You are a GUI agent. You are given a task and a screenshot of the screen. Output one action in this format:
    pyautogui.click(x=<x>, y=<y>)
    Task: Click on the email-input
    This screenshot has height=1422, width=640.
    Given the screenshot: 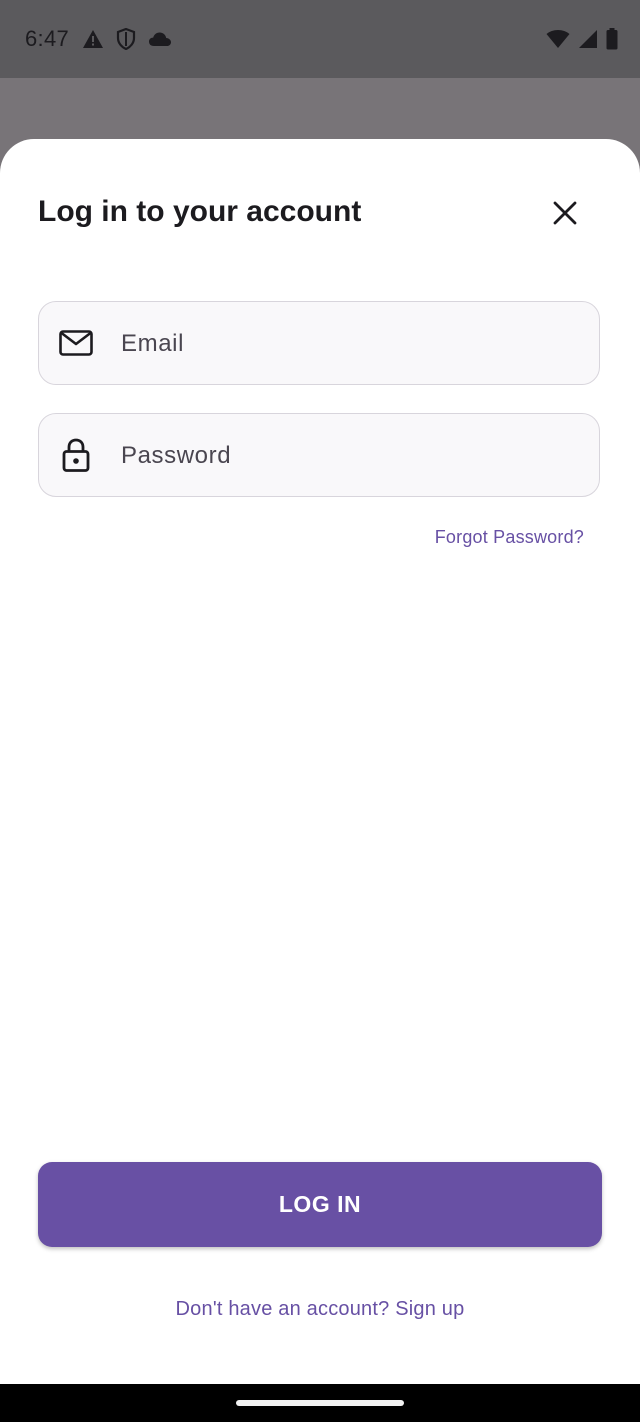 What is the action you would take?
    pyautogui.click(x=351, y=343)
    